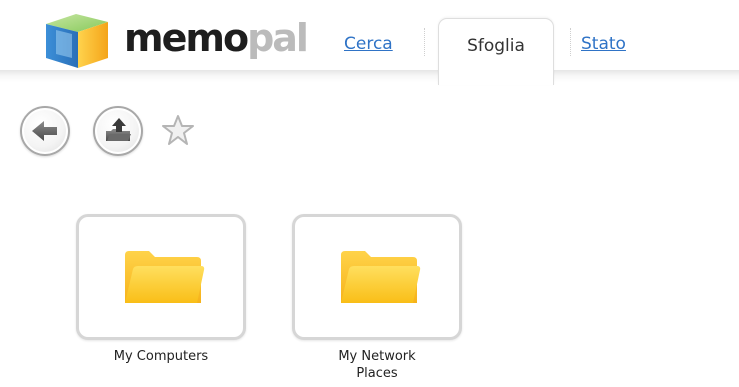  Describe the element at coordinates (369, 76) in the screenshot. I see `header-divider` at that location.